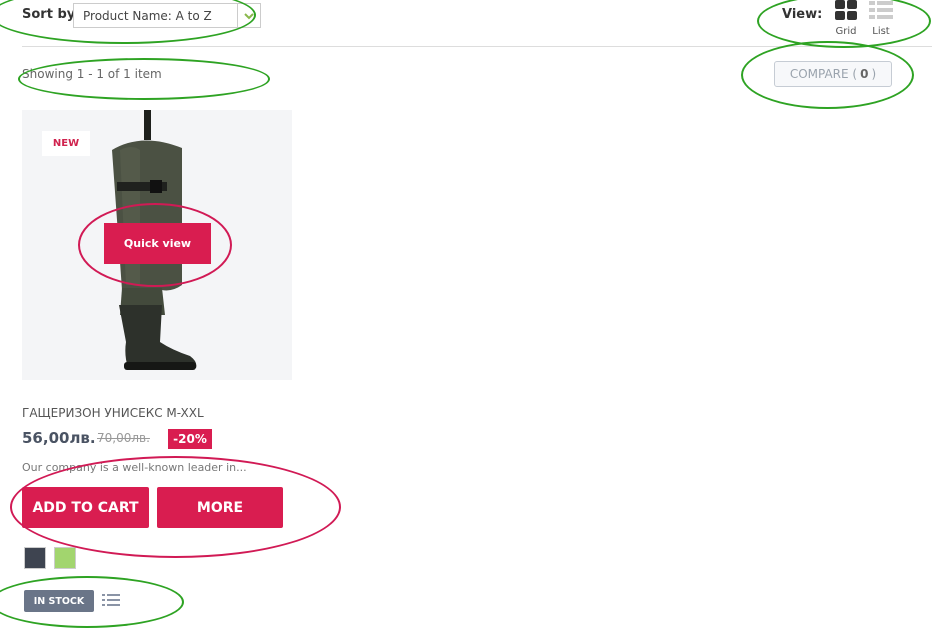 The height and width of the screenshot is (633, 939). Describe the element at coordinates (147, 16) in the screenshot. I see `sort-select-value: Product Name: A to Z` at that location.